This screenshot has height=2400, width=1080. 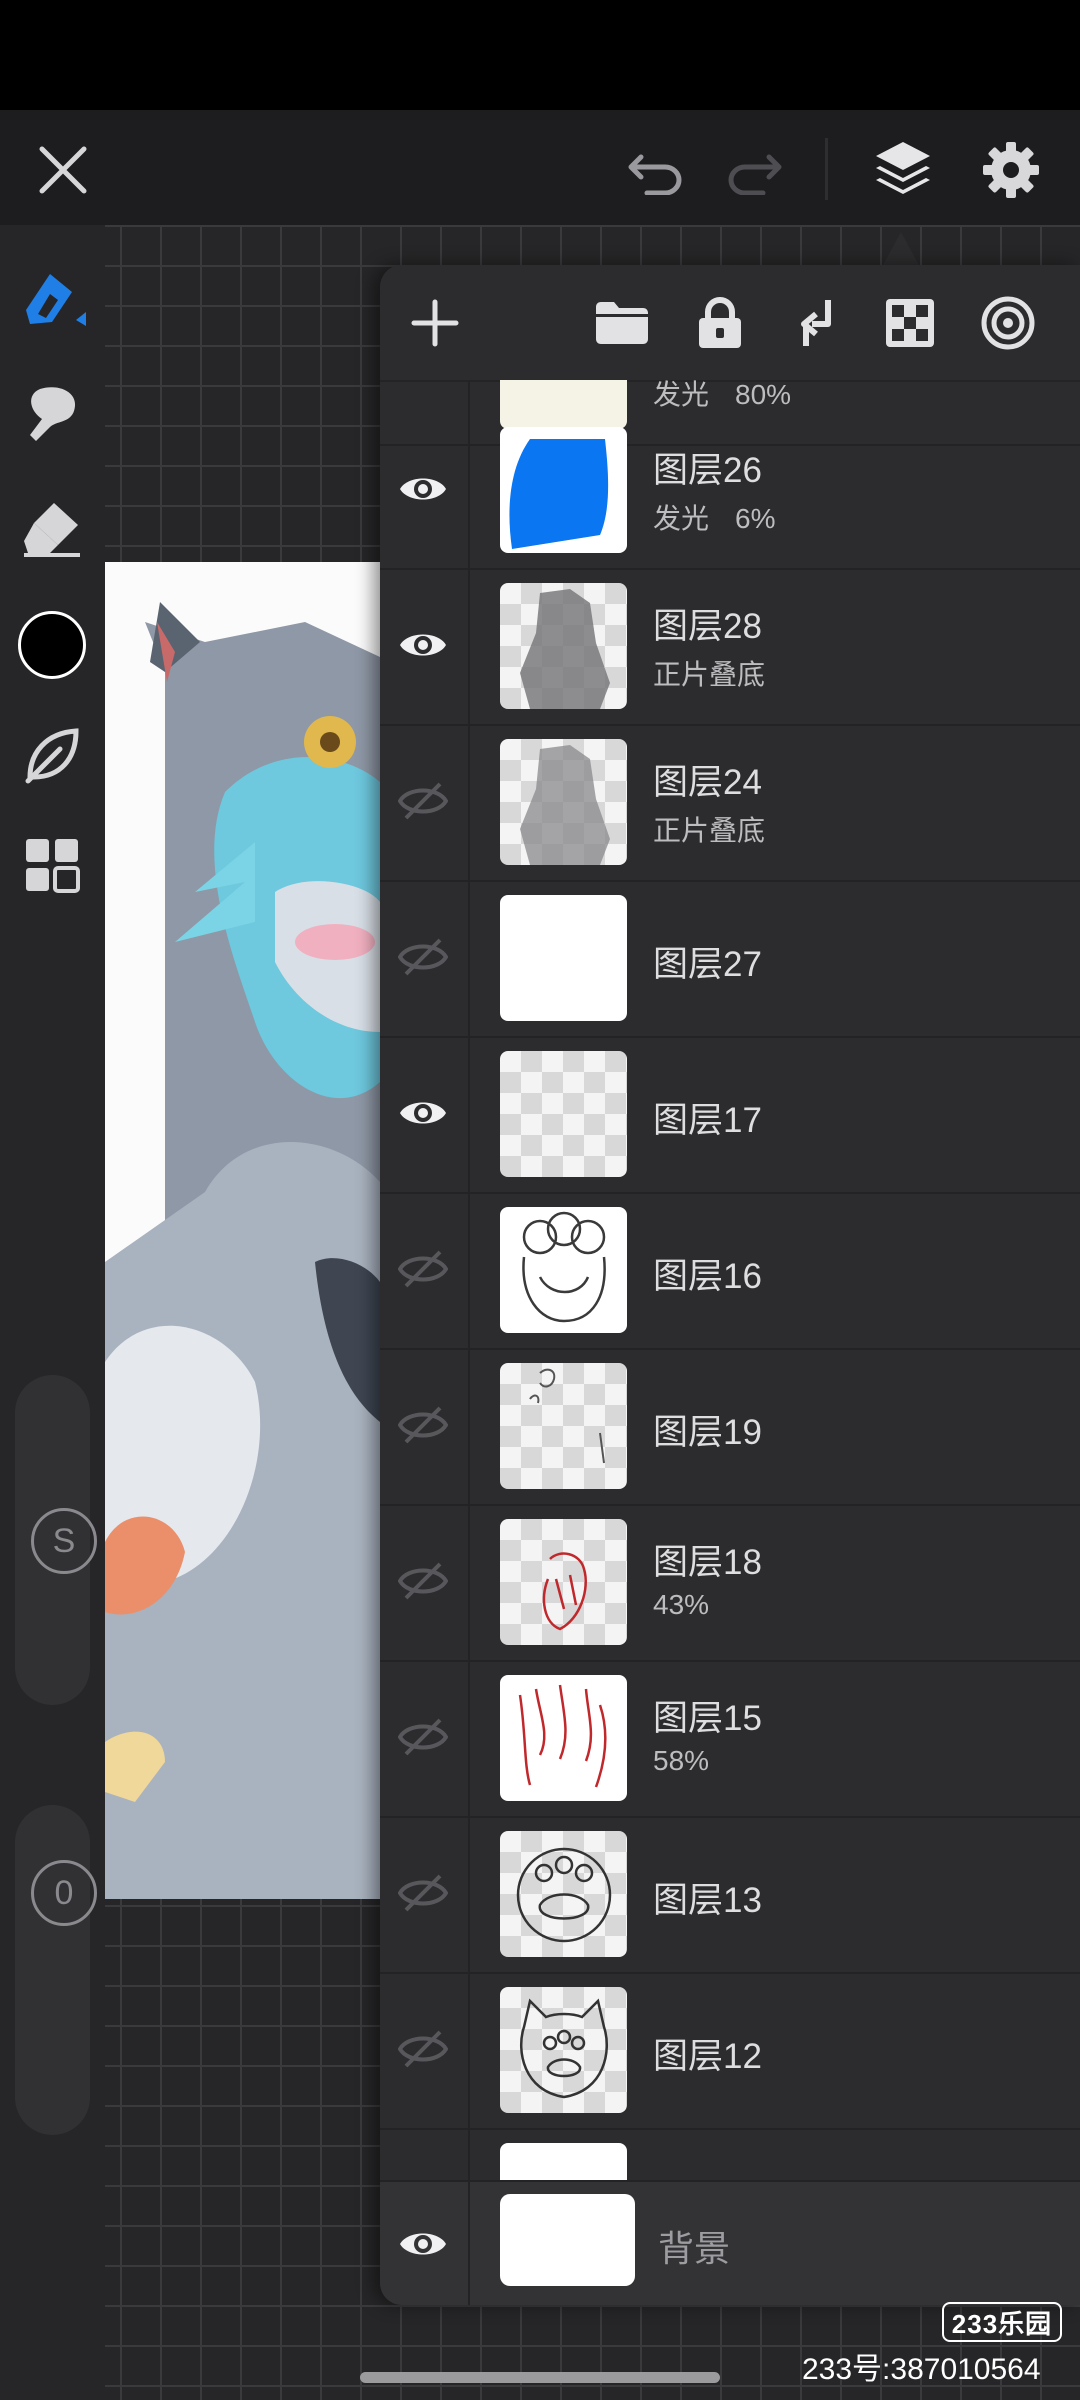 I want to click on layer-name: 图层16, so click(x=707, y=1276).